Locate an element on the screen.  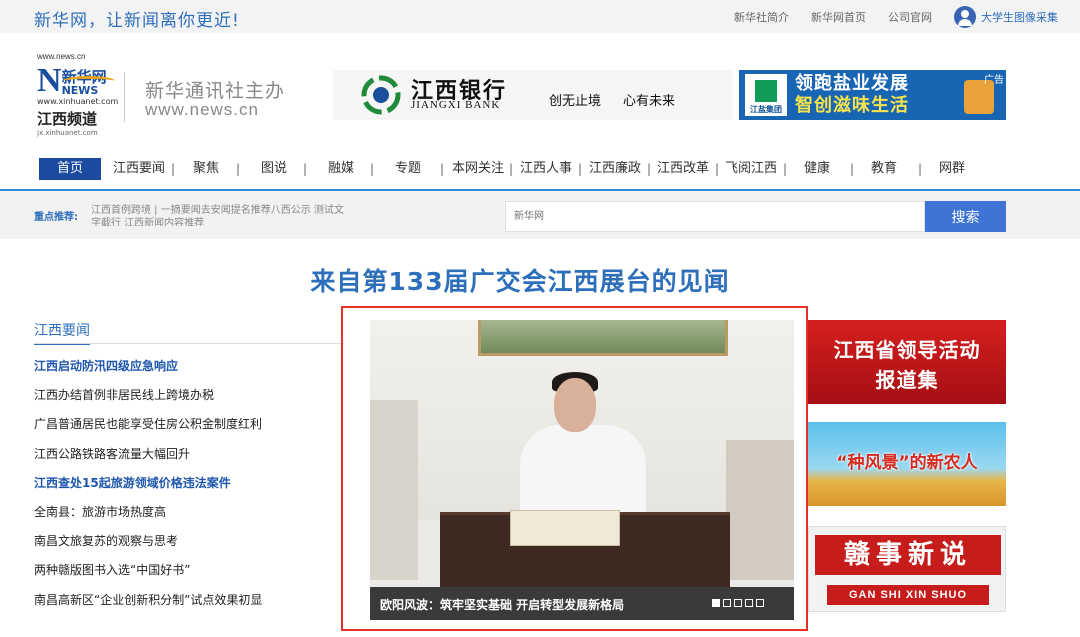
nav-item-education: 教育 is located at coordinates (884, 169).